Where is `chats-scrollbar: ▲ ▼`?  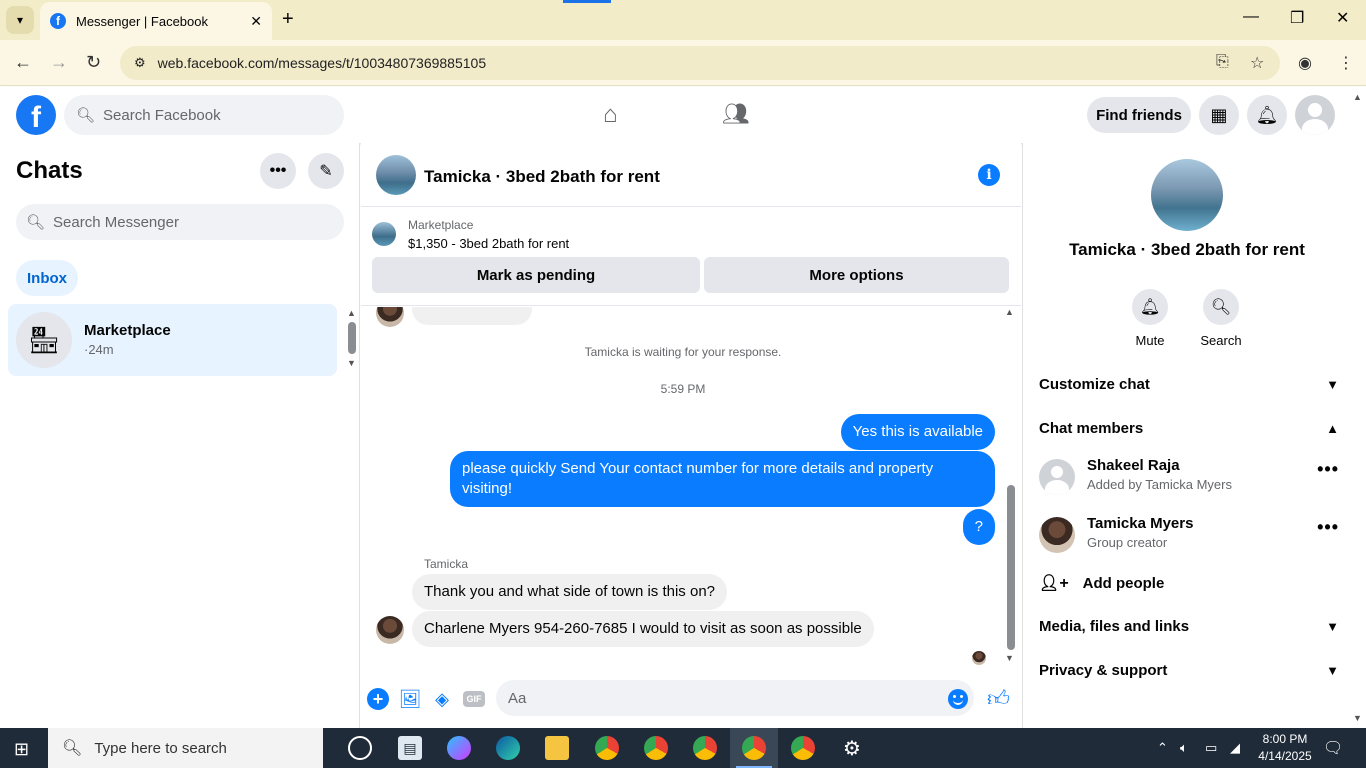 chats-scrollbar: ▲ ▼ is located at coordinates (352, 338).